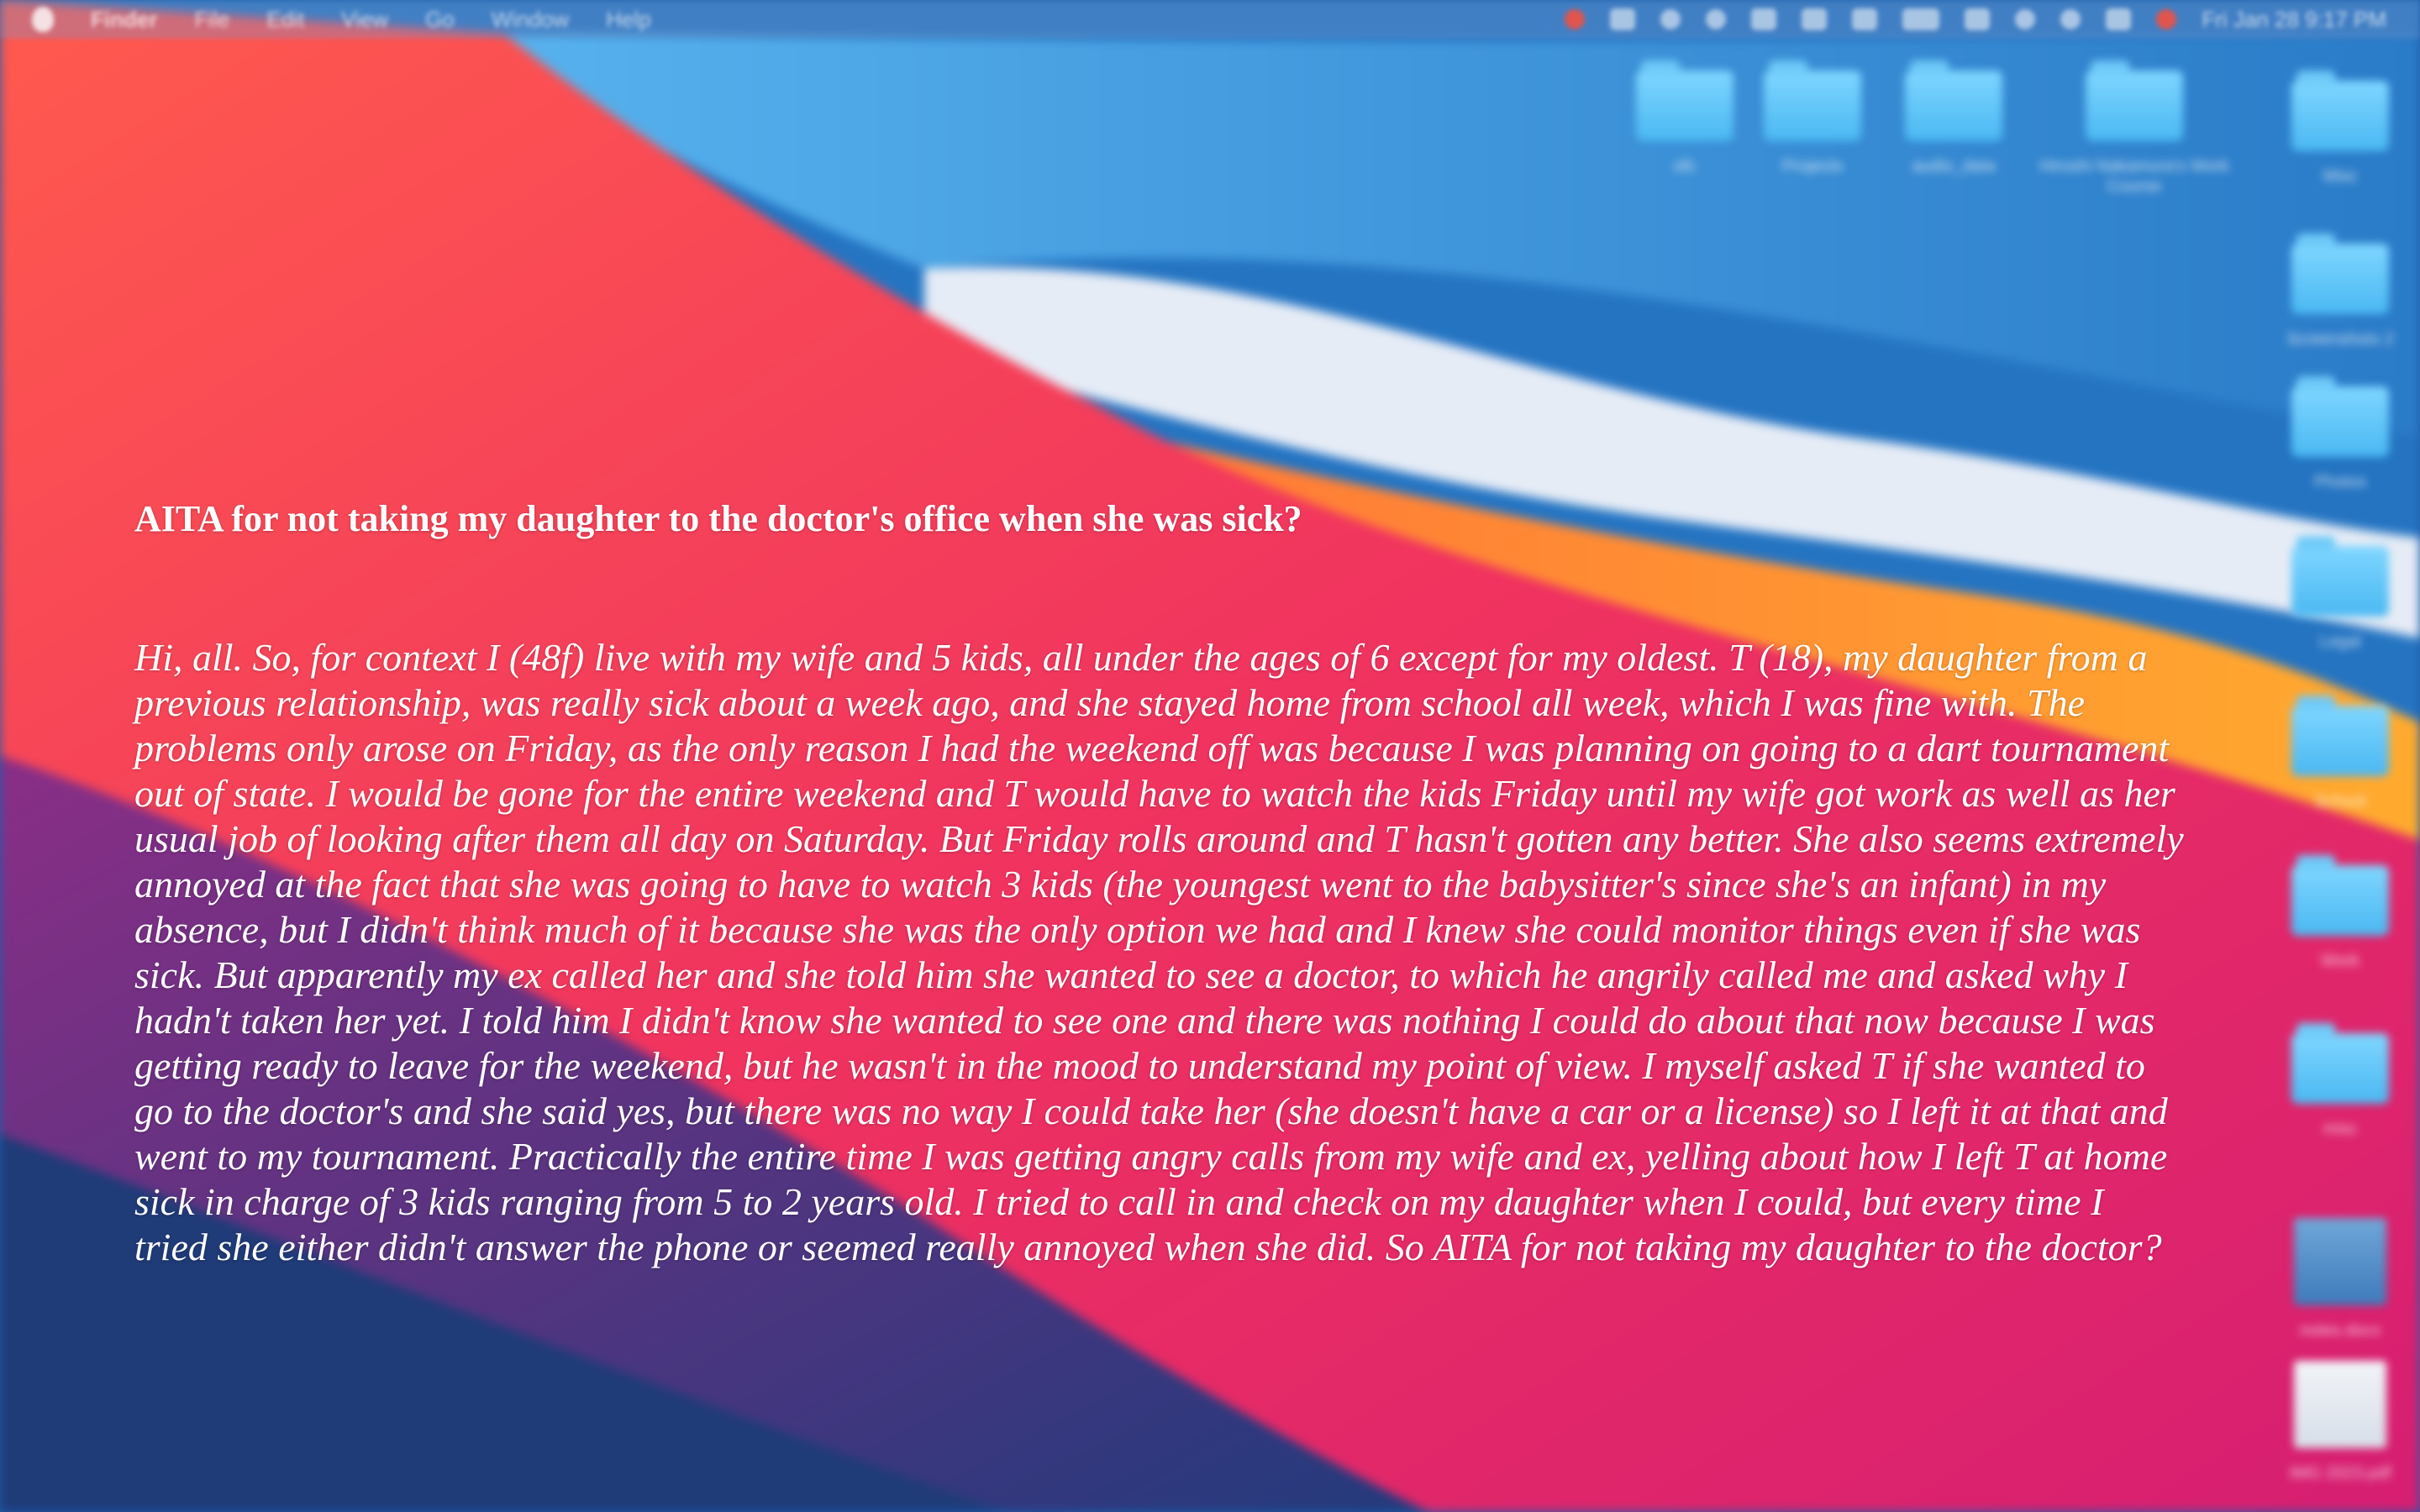  I want to click on app-status-icon, so click(1623, 19).